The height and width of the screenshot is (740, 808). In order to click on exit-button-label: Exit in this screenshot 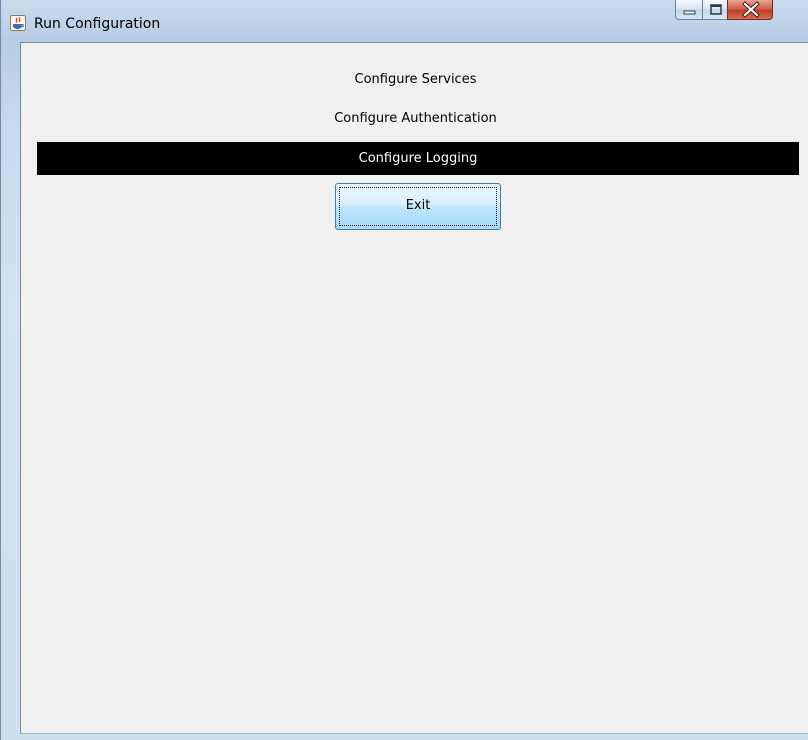, I will do `click(418, 205)`.